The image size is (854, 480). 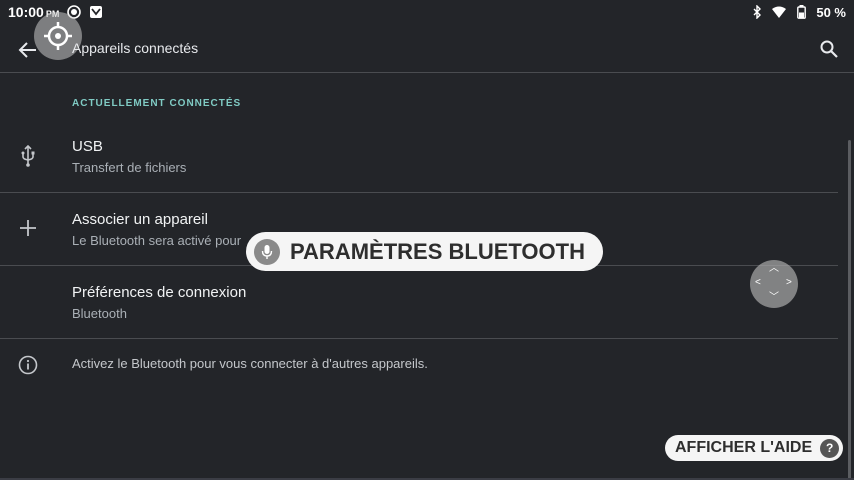 What do you see at coordinates (758, 282) in the screenshot?
I see `chevron-left-icon: <` at bounding box center [758, 282].